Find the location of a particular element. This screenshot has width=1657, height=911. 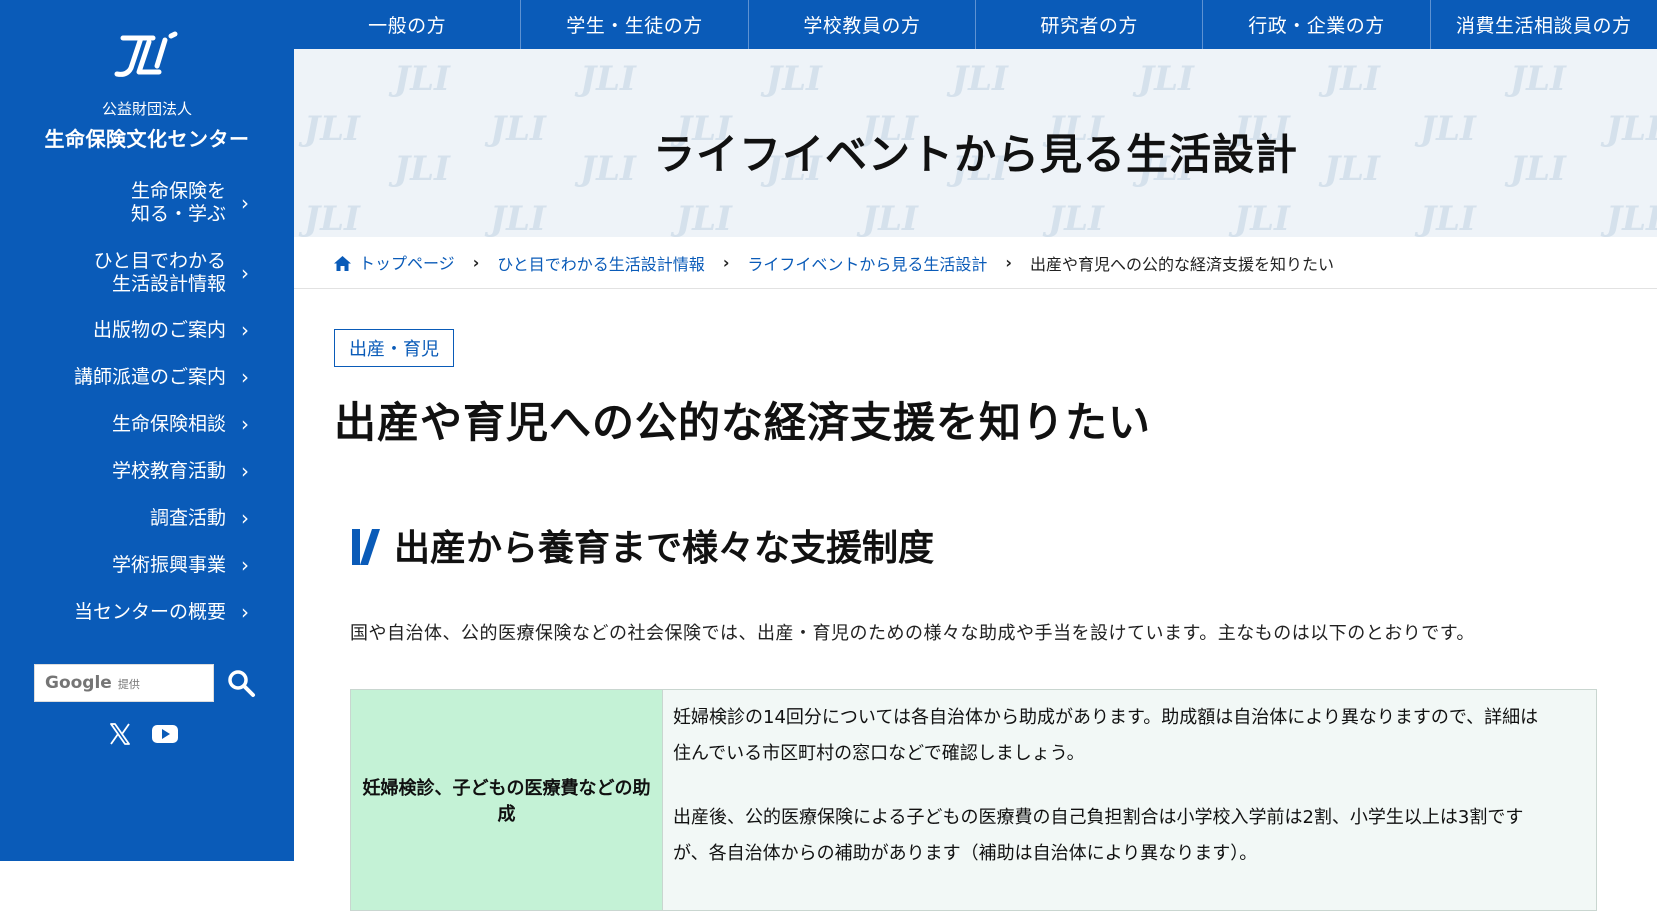

sidebar-item-label: 出版物のご案内 is located at coordinates (159, 329).